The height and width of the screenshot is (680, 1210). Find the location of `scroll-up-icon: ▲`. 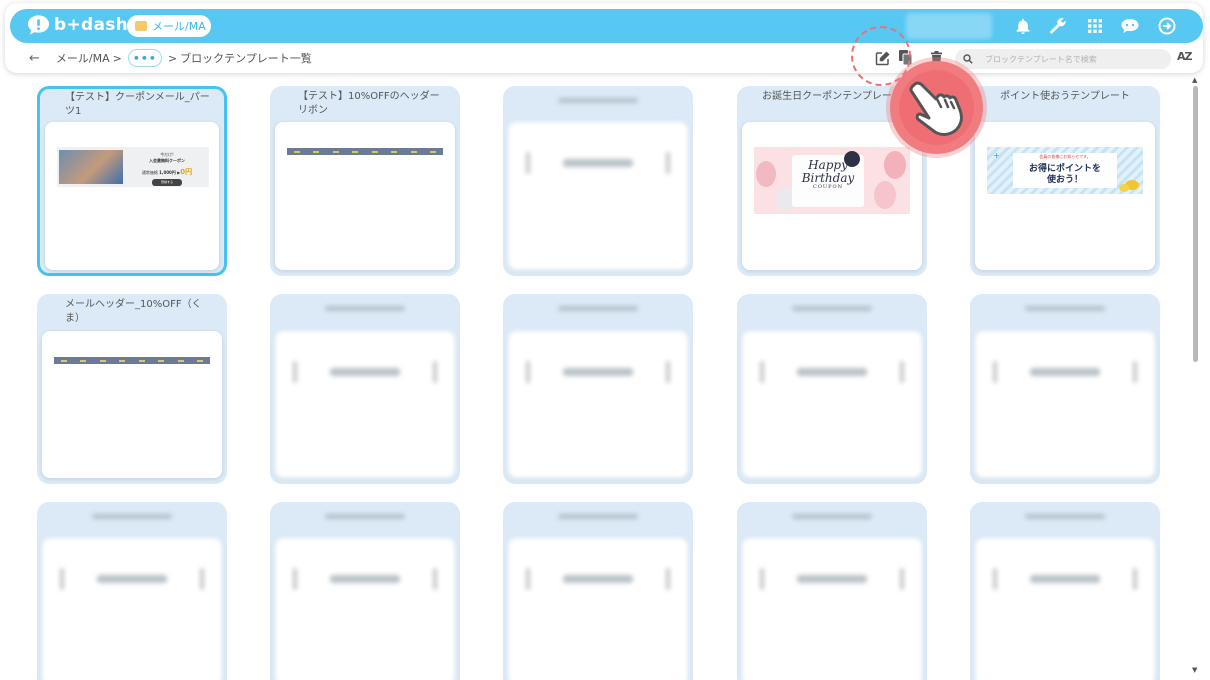

scroll-up-icon: ▲ is located at coordinates (1194, 80).